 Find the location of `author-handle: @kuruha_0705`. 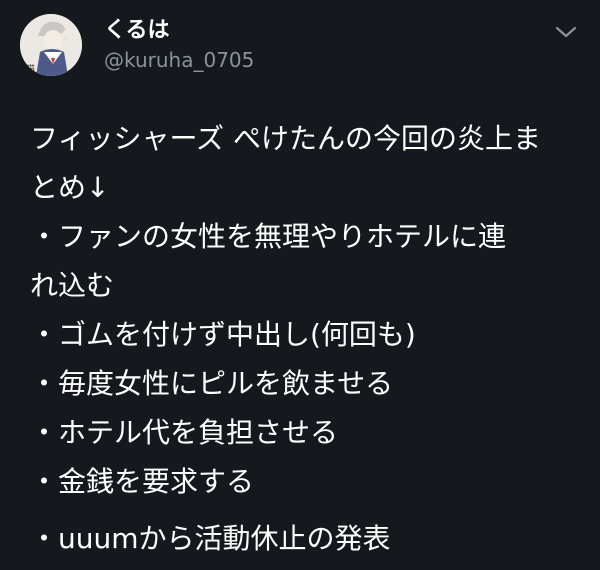

author-handle: @kuruha_0705 is located at coordinates (179, 60).